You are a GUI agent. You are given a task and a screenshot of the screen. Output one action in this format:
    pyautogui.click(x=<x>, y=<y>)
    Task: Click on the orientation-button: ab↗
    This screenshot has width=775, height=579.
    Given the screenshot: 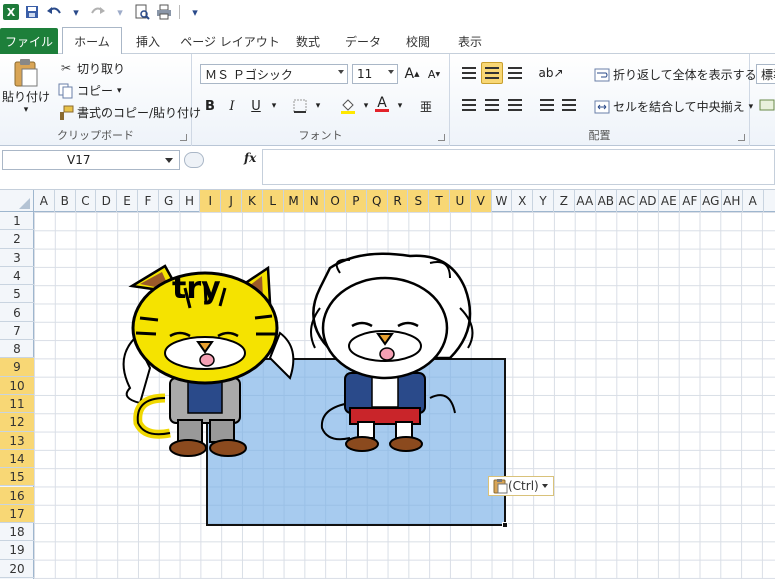 What is the action you would take?
    pyautogui.click(x=550, y=73)
    